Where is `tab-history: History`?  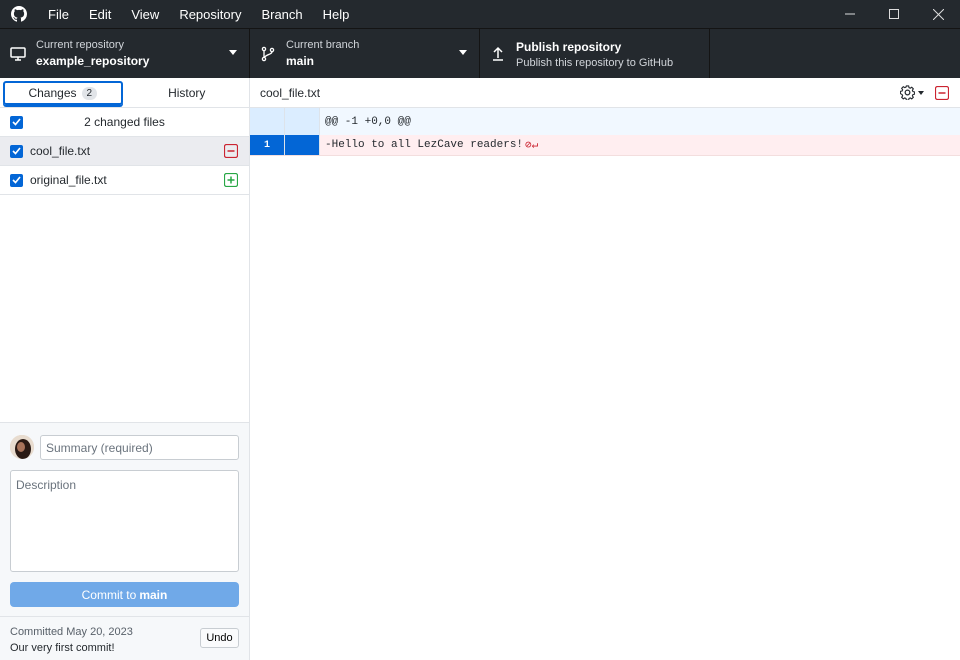
tab-history: History is located at coordinates (187, 93).